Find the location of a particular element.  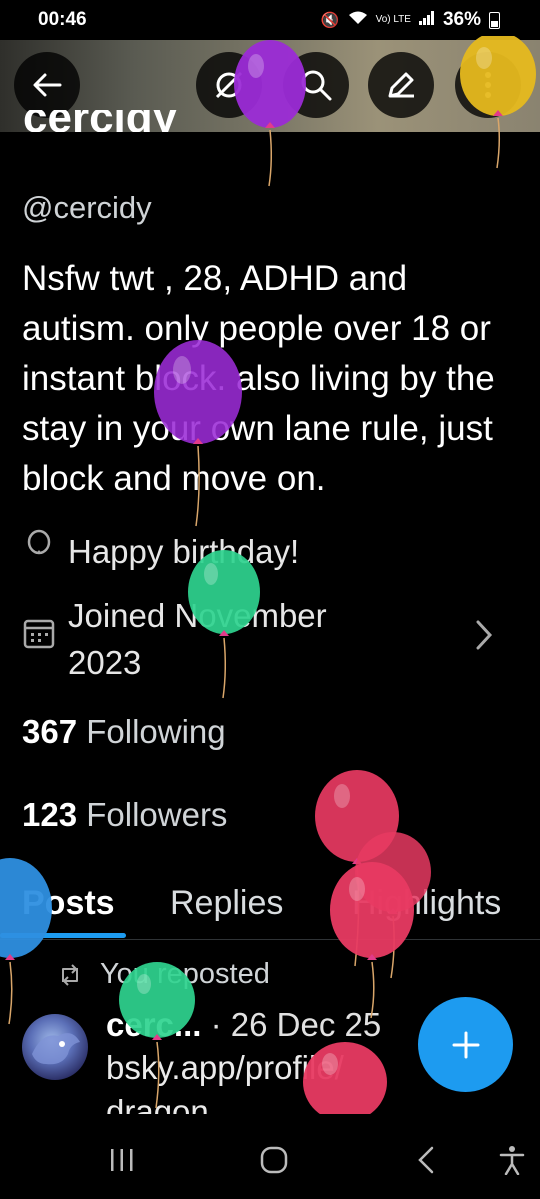

back-chevron-icon is located at coordinates (426, 1160).